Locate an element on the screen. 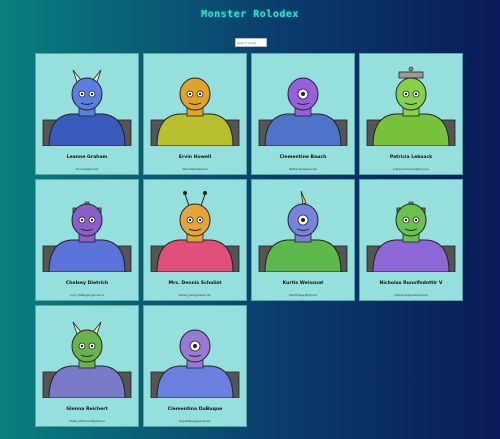 Image resolution: width=500 pixels, height=439 pixels. monster-name: Mrs. Dennis Schulist is located at coordinates (195, 283).